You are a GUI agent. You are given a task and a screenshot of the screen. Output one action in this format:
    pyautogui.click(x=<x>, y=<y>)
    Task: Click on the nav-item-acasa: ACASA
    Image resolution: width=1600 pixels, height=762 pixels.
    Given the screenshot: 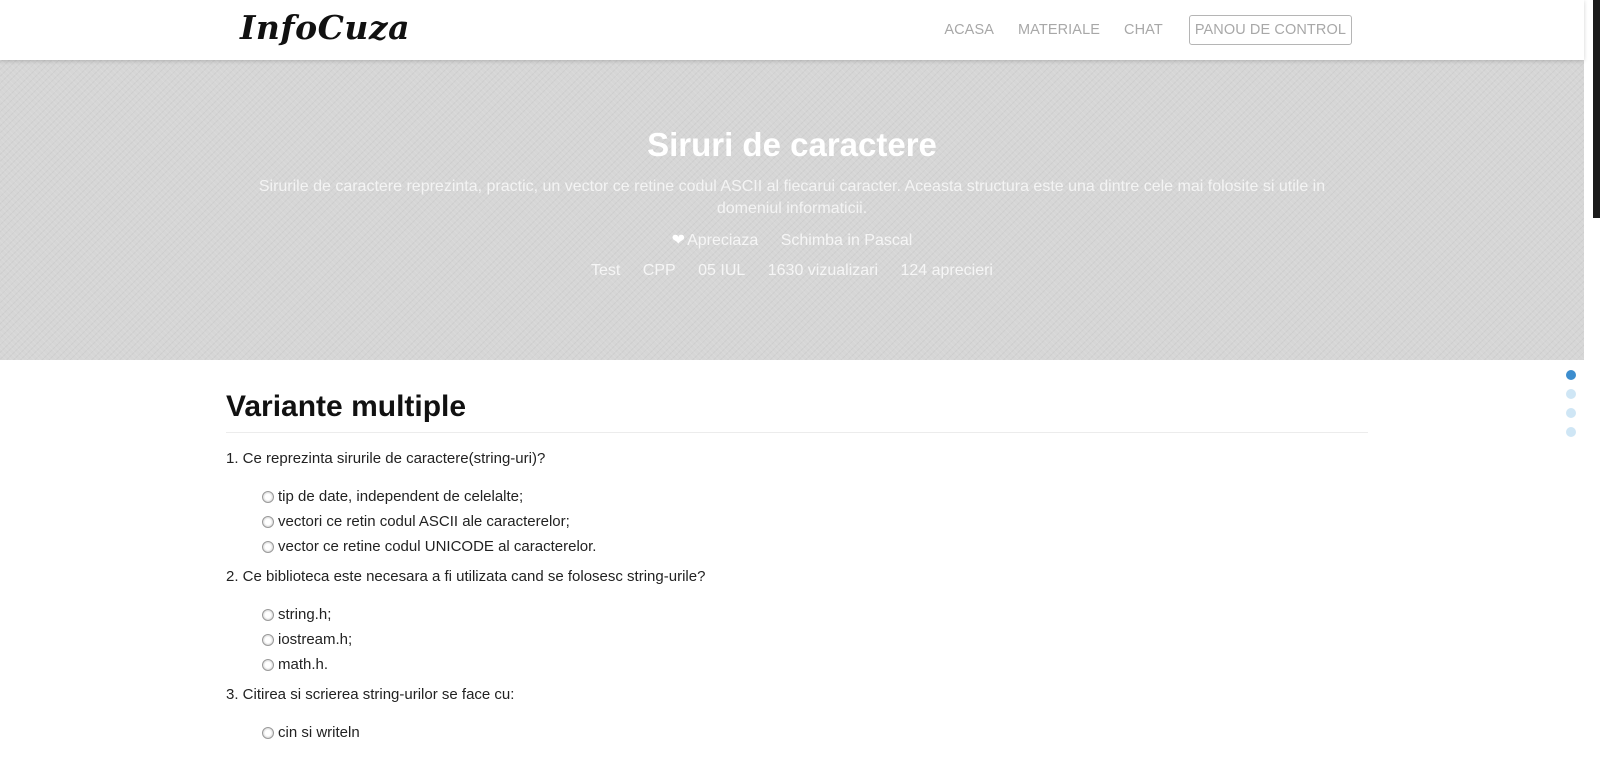 What is the action you would take?
    pyautogui.click(x=969, y=30)
    